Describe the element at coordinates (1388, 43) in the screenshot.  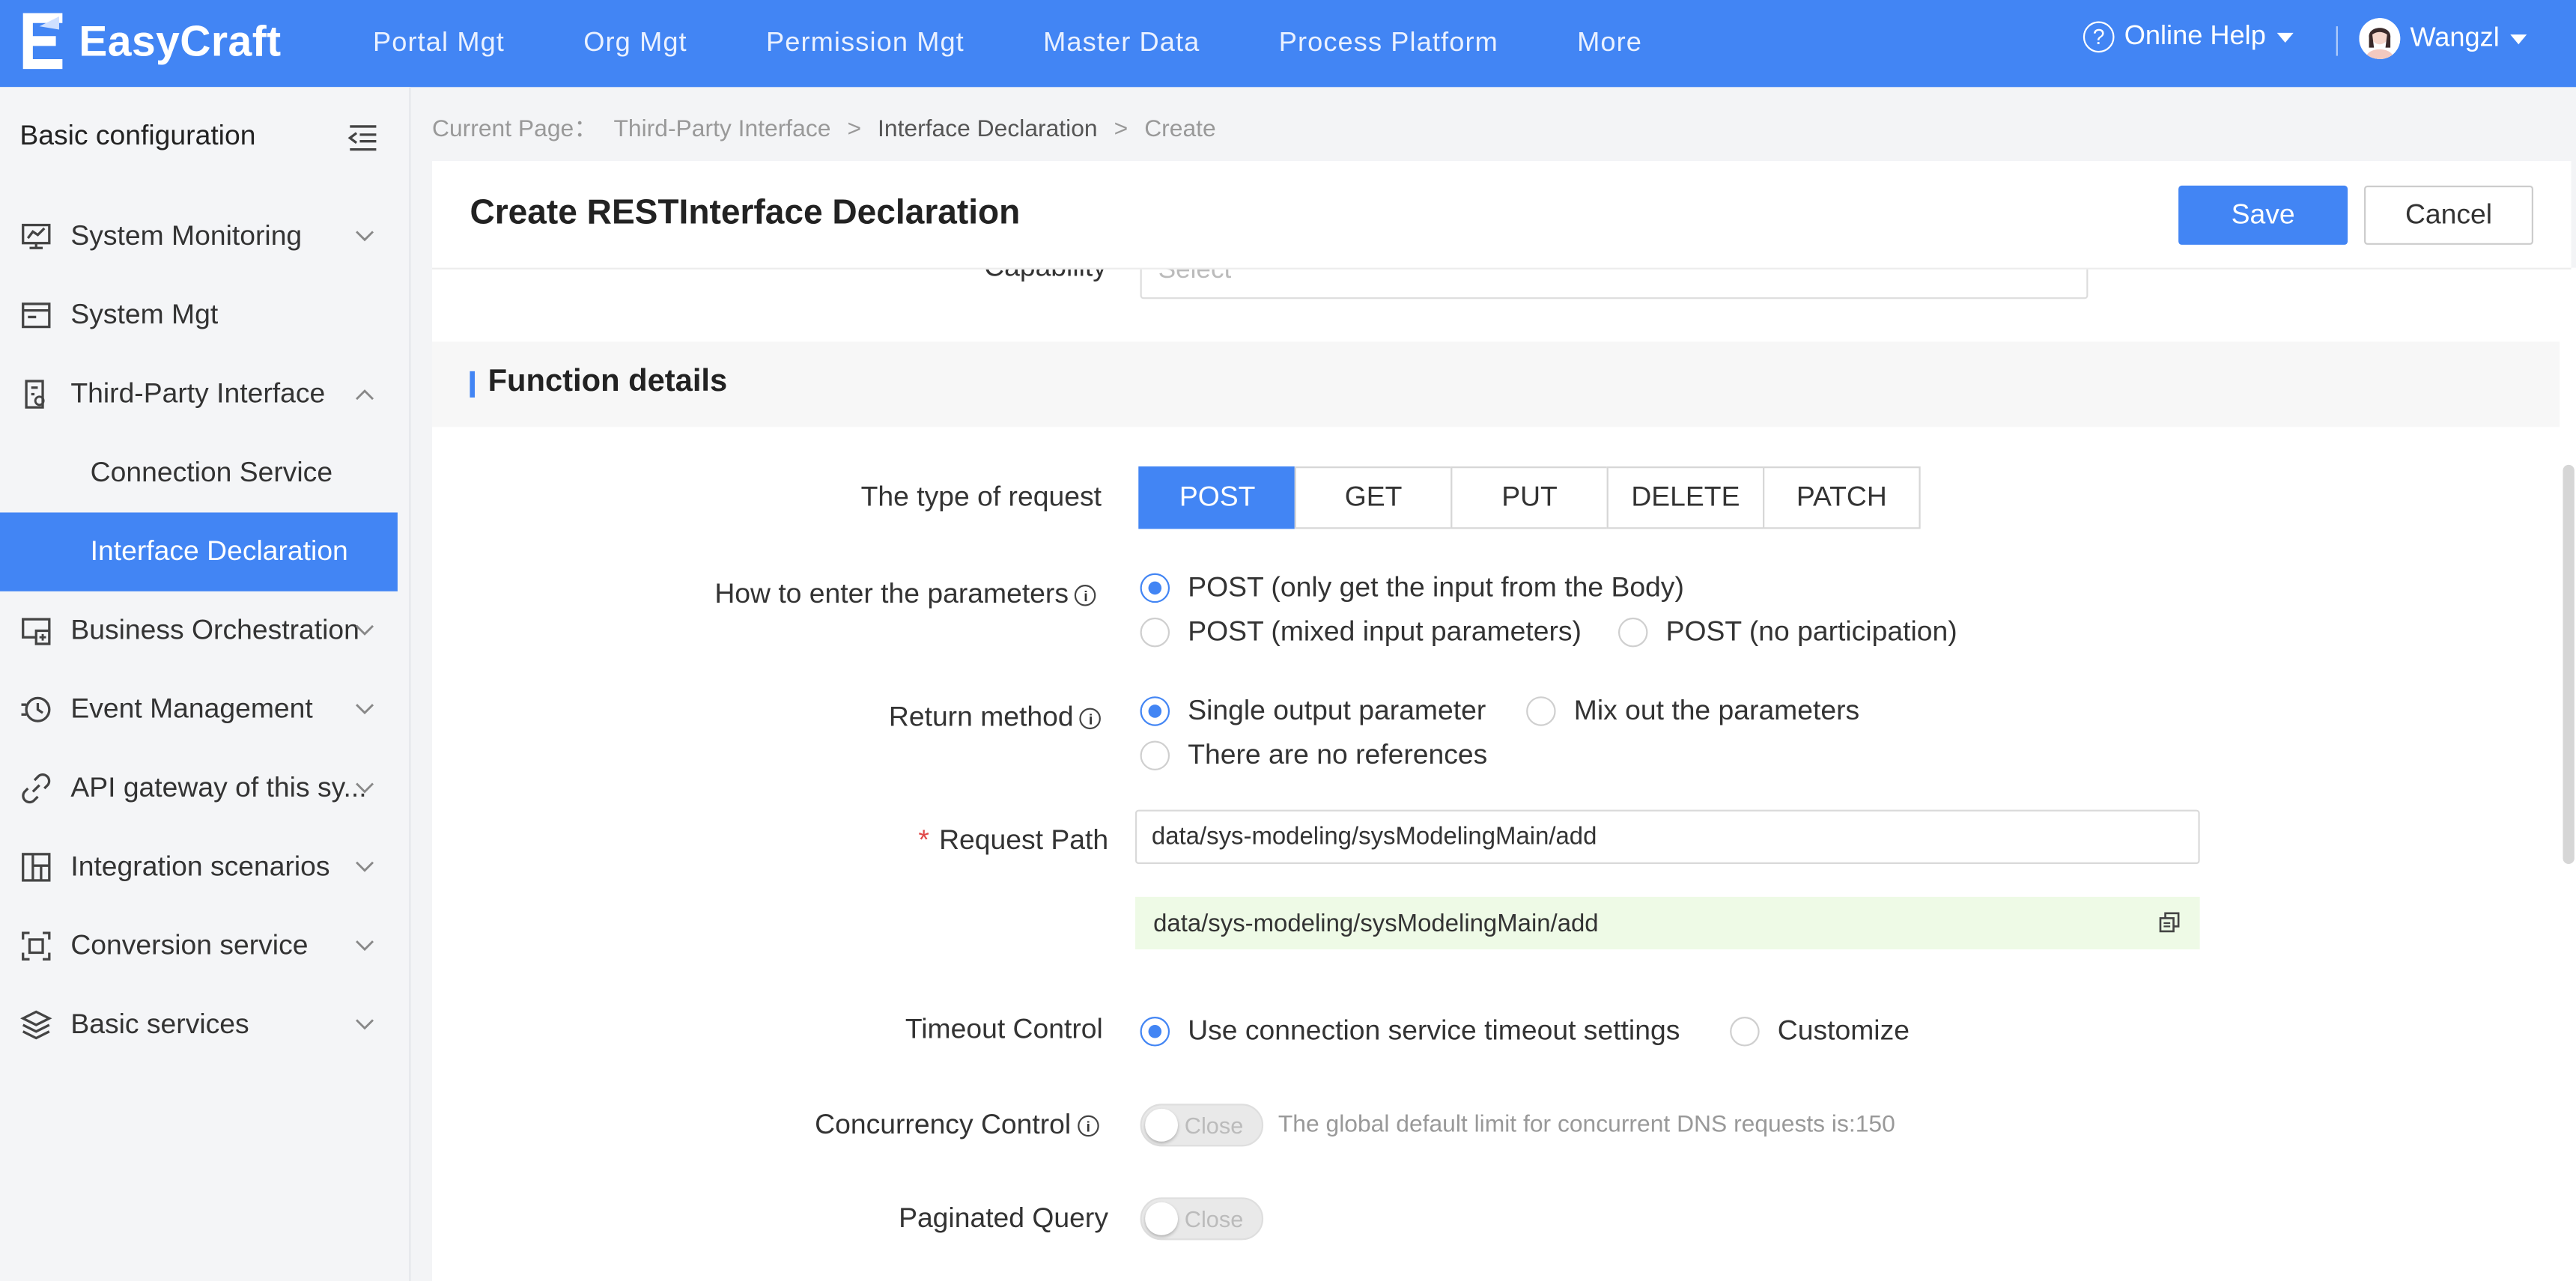
I see `nav-process-platform: Process Platform` at that location.